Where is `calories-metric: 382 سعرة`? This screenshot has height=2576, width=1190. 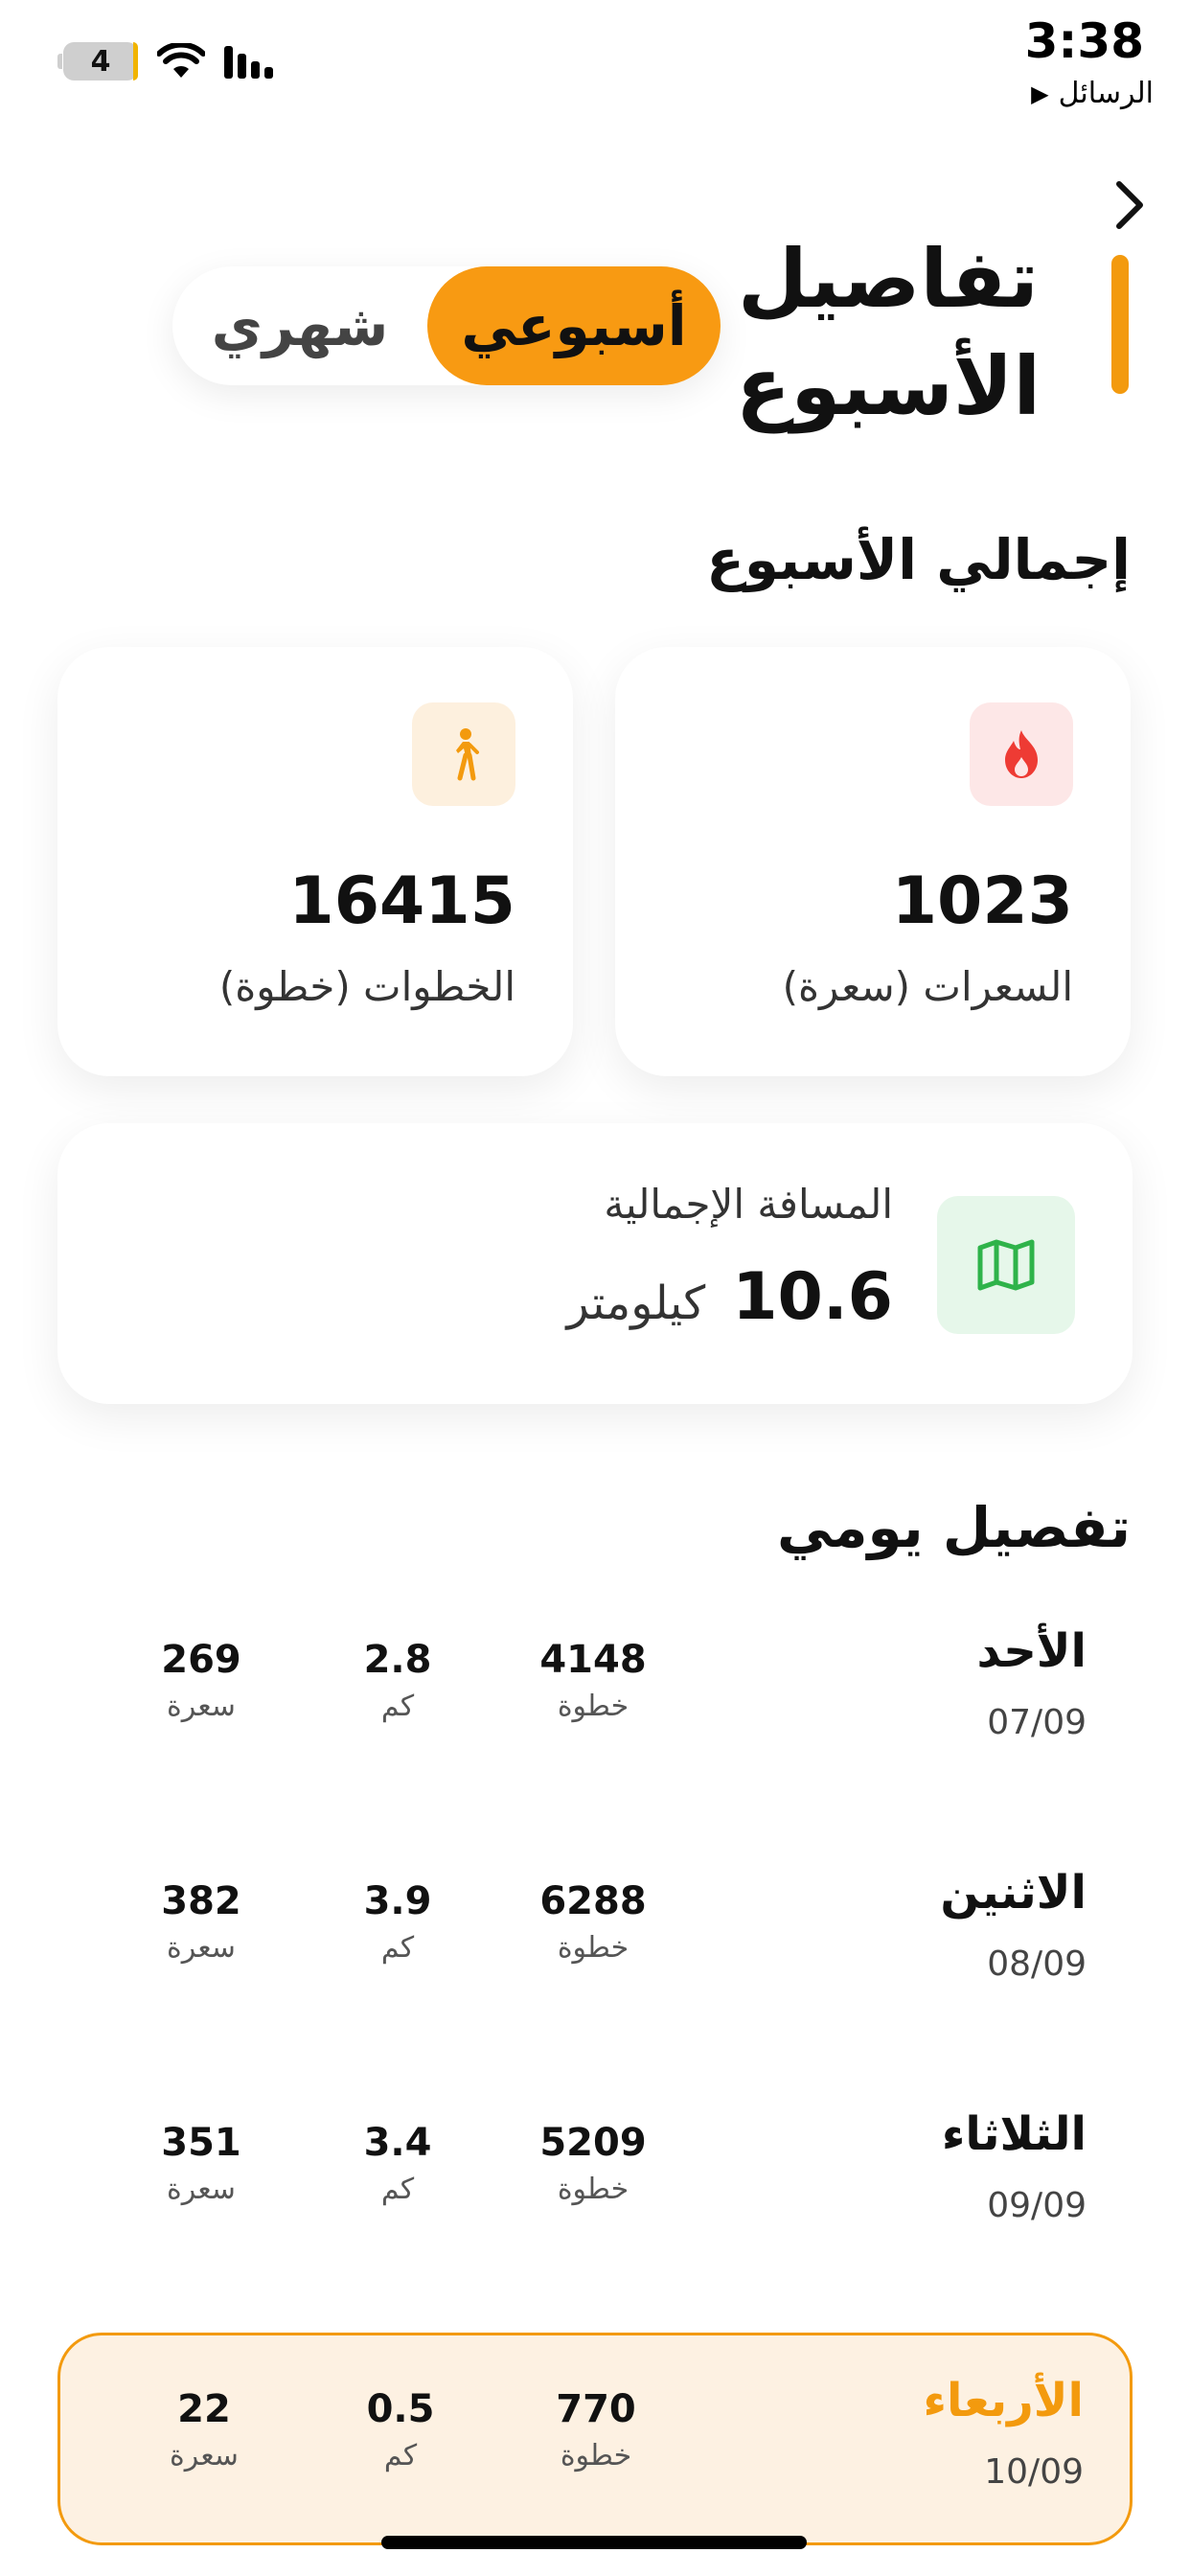 calories-metric: 382 سعرة is located at coordinates (201, 1922).